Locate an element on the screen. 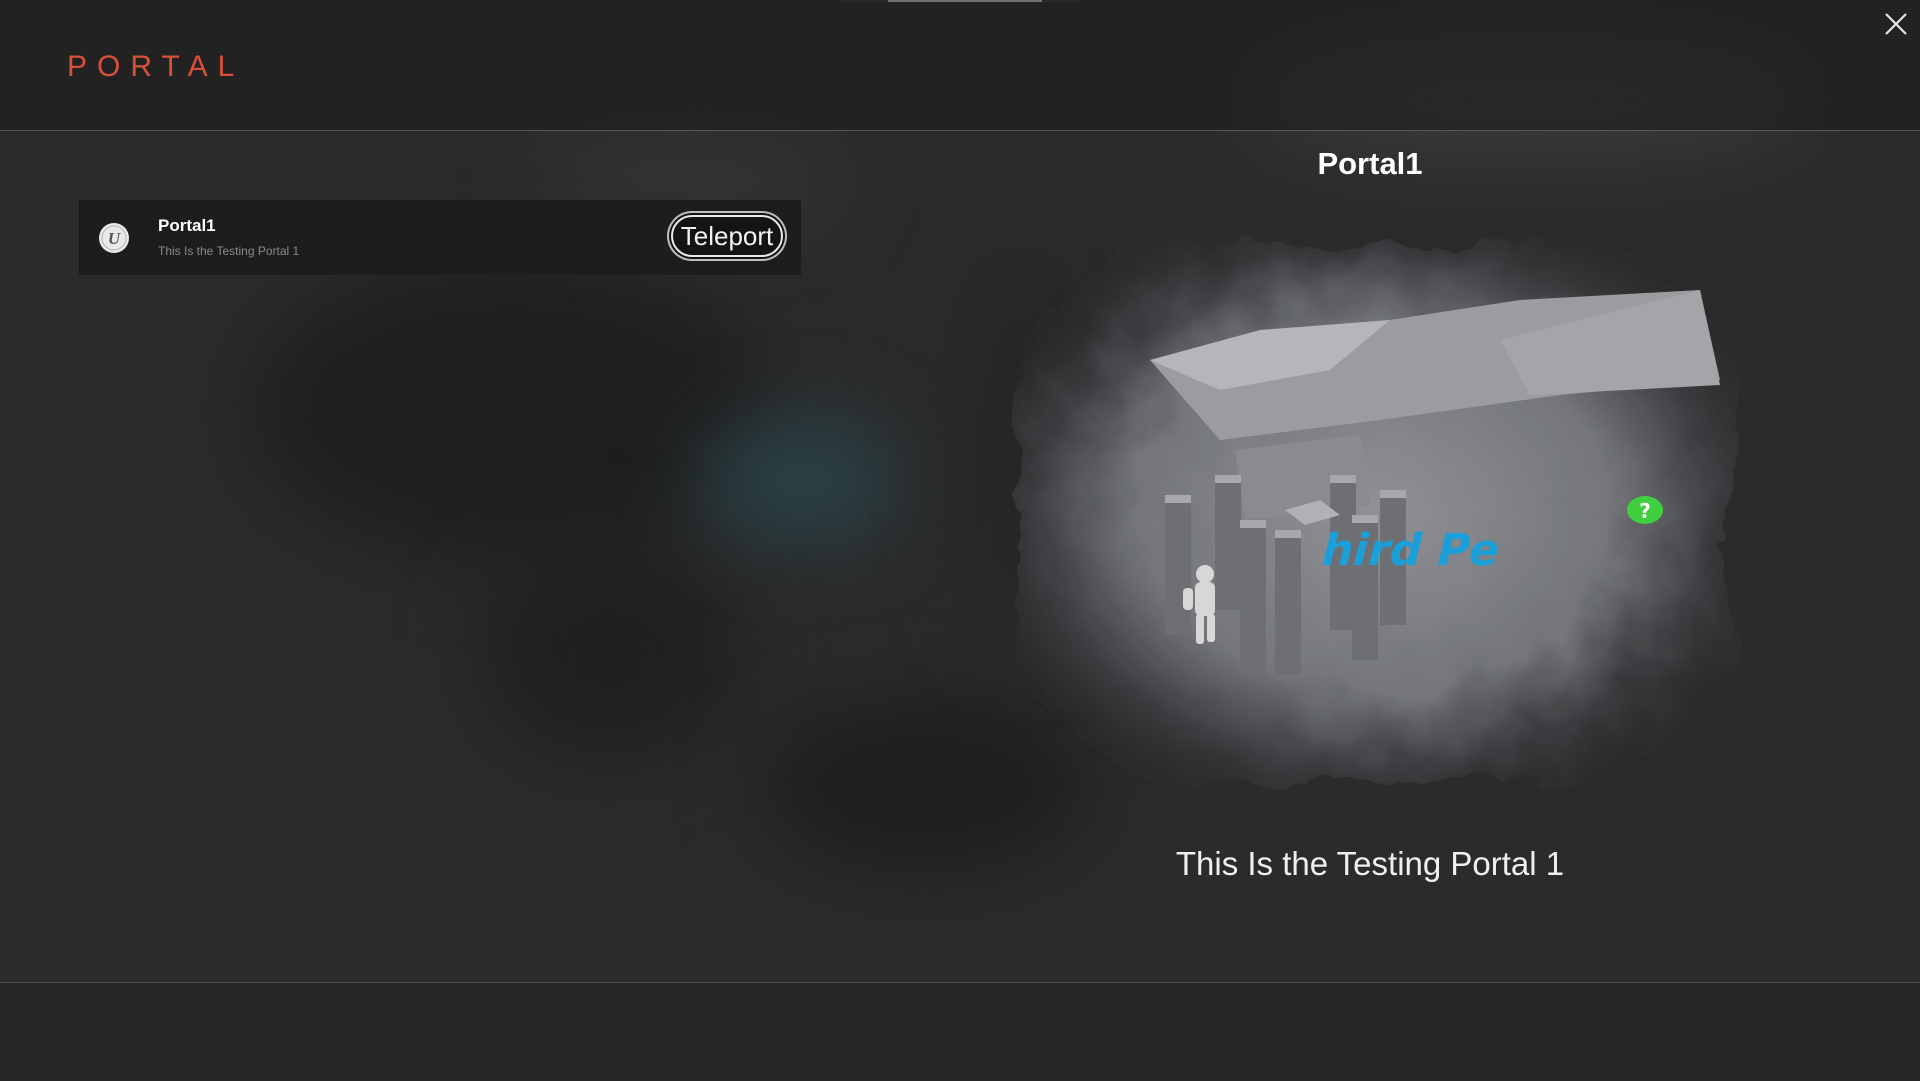 The height and width of the screenshot is (1081, 1920). unreal-logo-icon: U is located at coordinates (114, 238).